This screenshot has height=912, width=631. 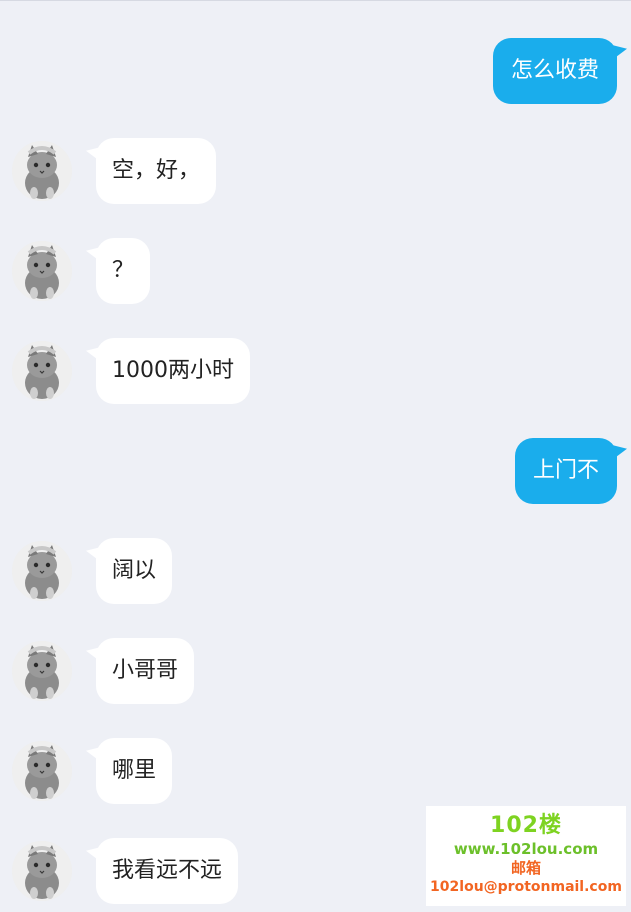 What do you see at coordinates (156, 171) in the screenshot?
I see `message-bubble-incoming: 空，好，` at bounding box center [156, 171].